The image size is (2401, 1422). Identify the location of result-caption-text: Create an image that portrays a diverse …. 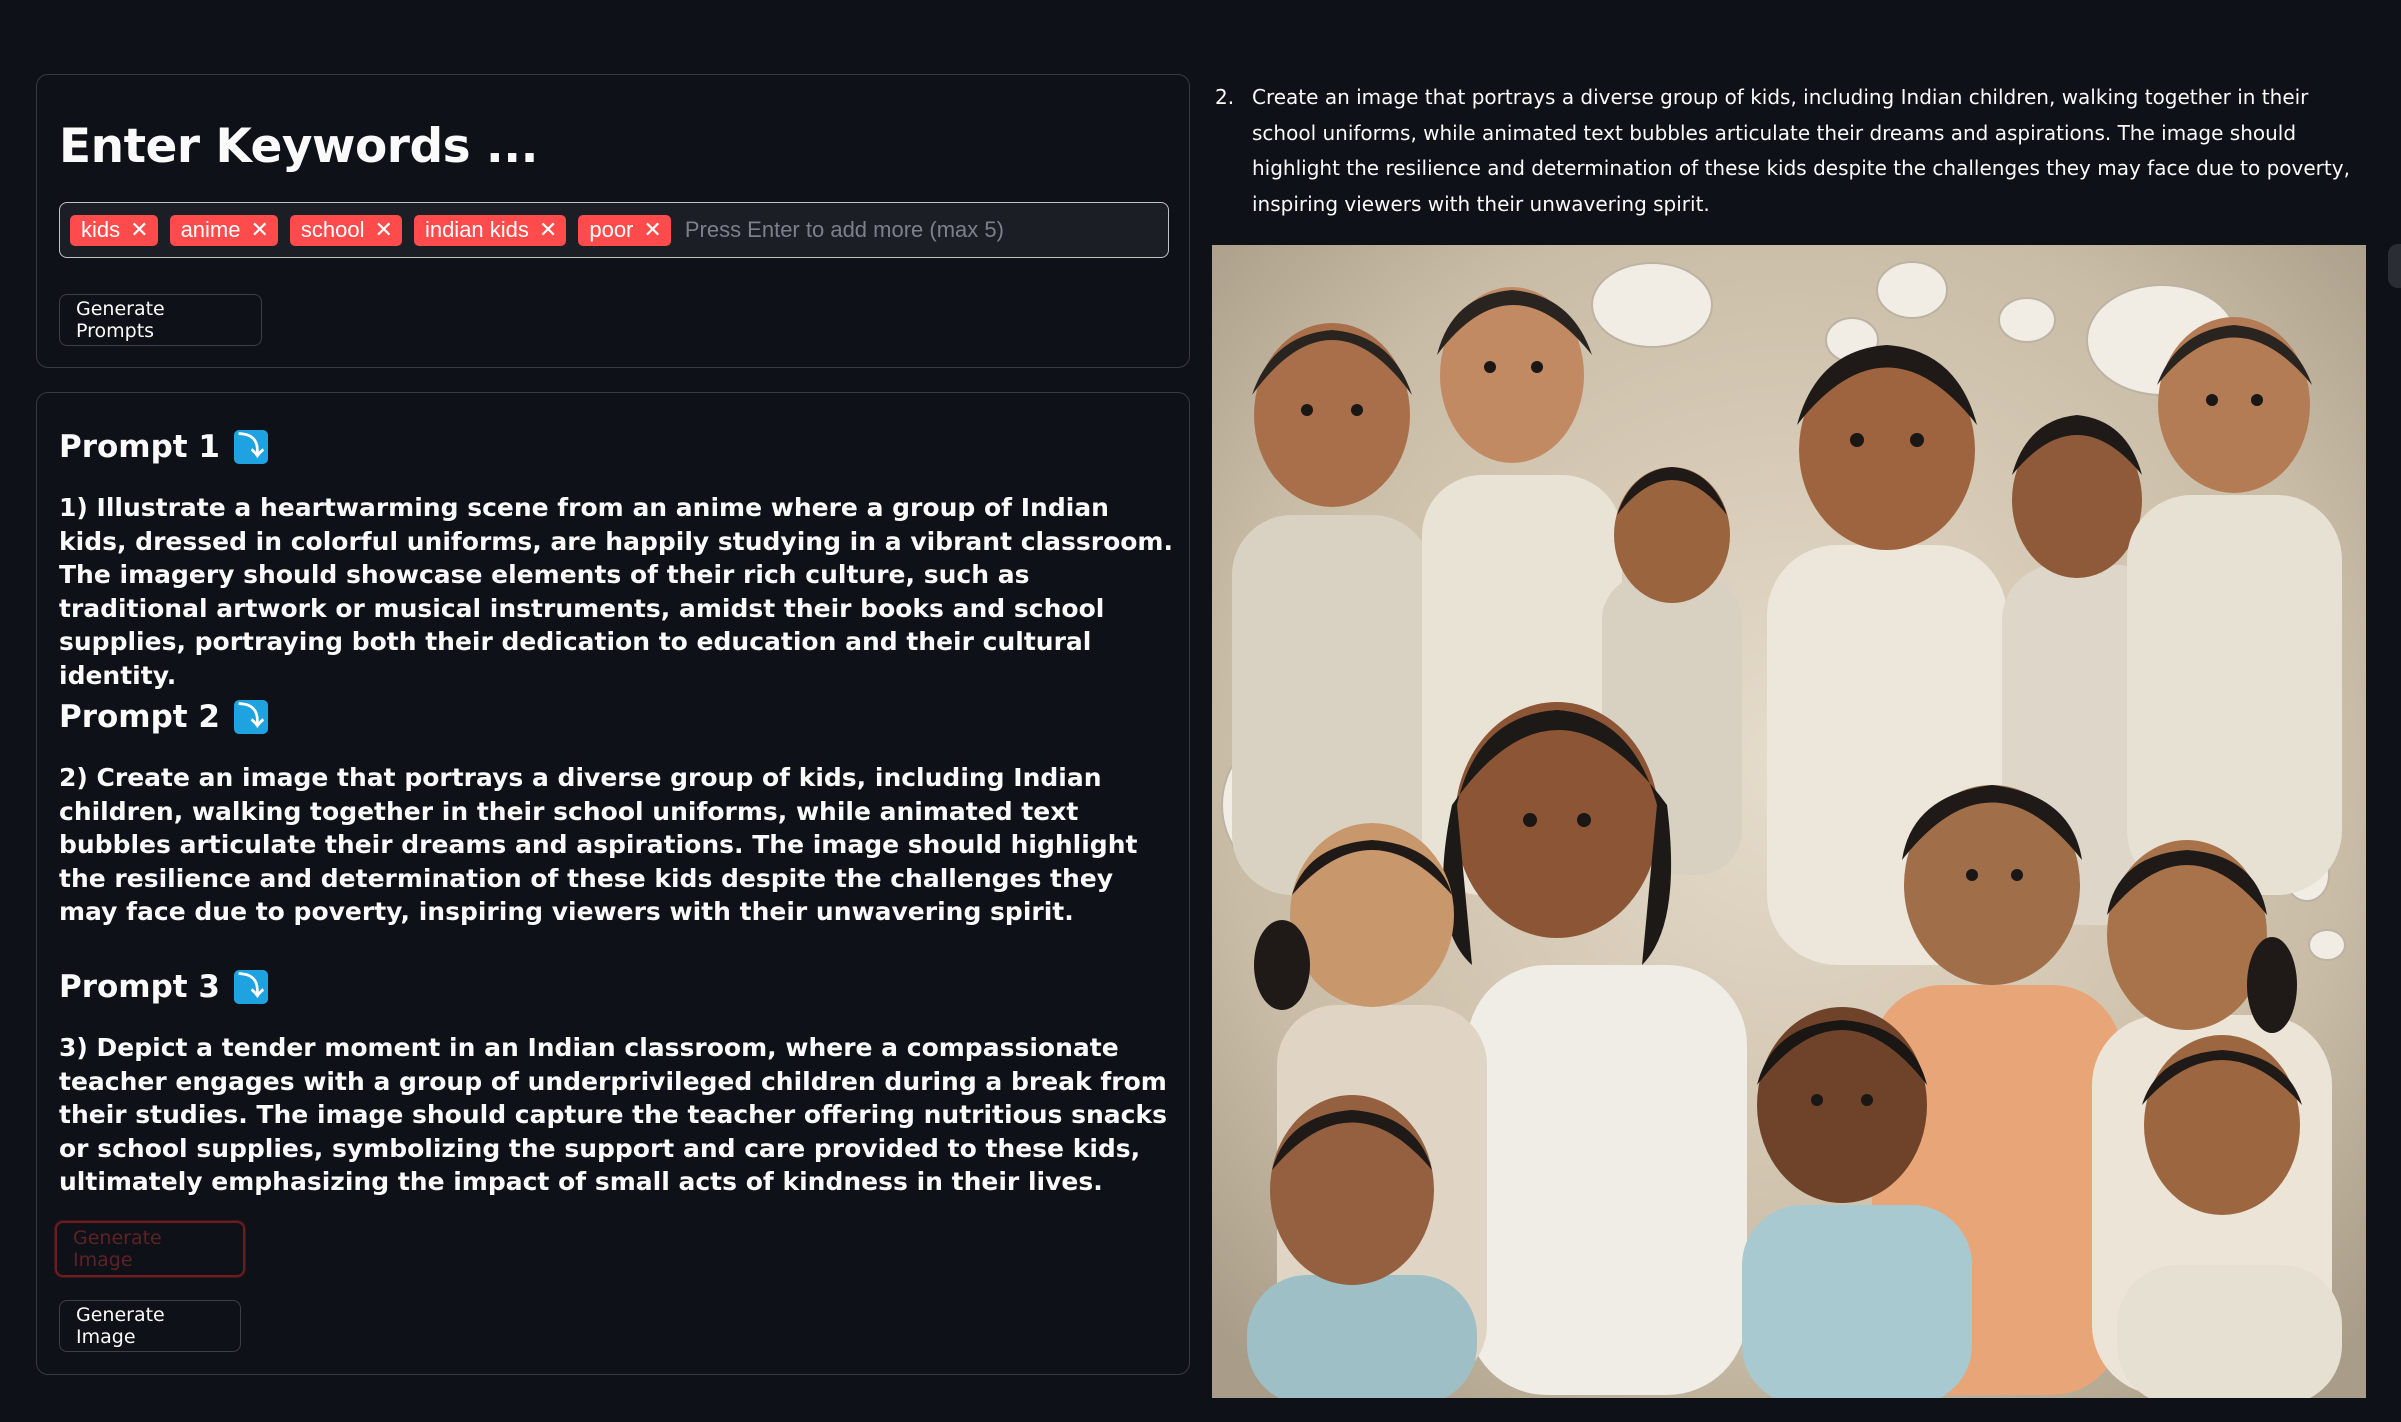
(1801, 150).